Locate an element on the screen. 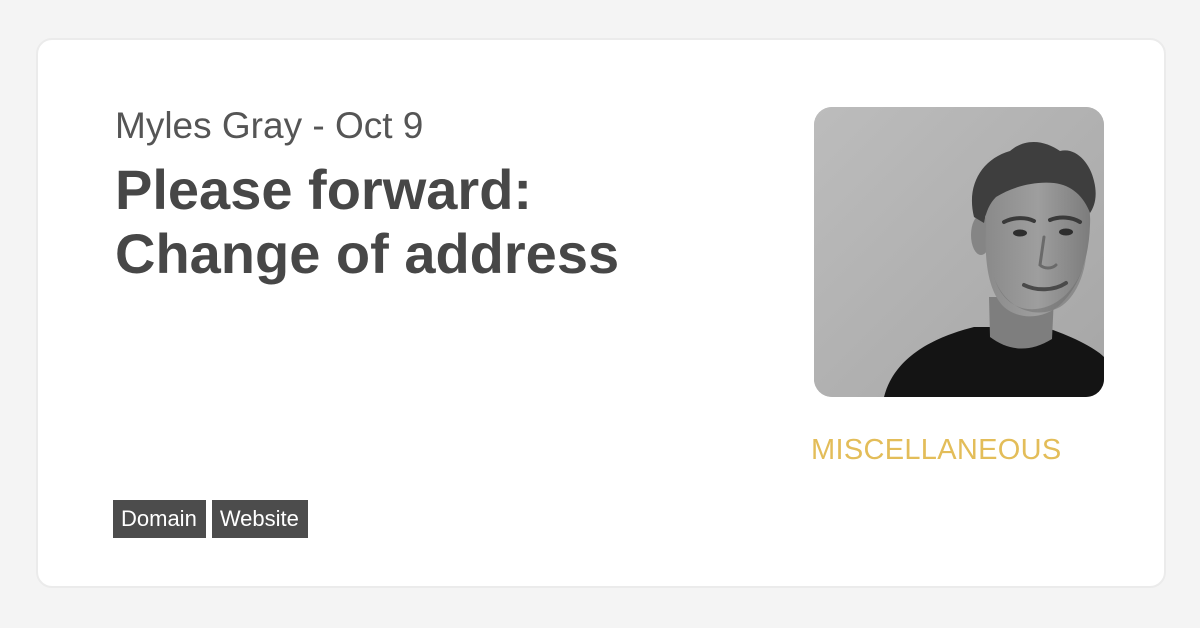 The image size is (1200, 628). post-title: Please forward: Change of address is located at coordinates (435, 222).